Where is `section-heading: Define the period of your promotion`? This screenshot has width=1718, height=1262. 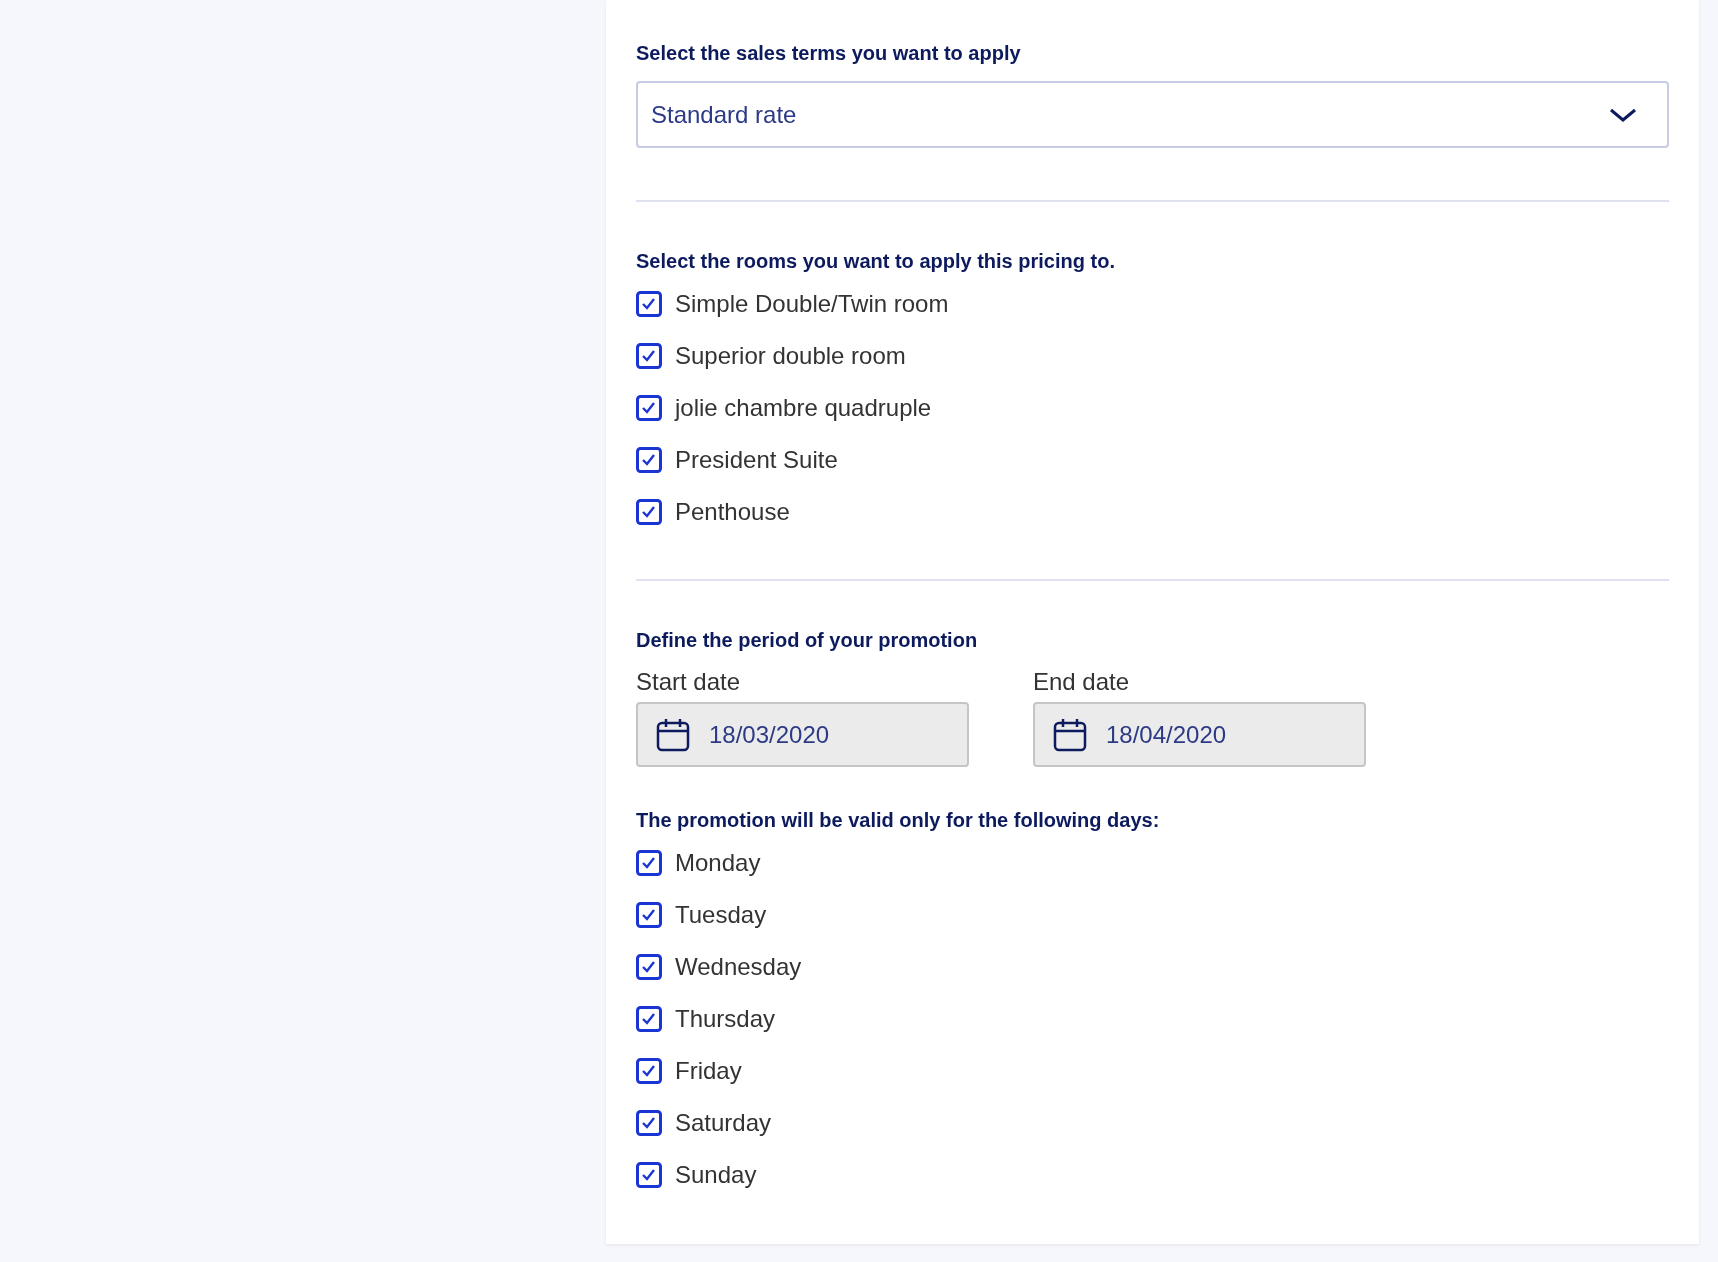 section-heading: Define the period of your promotion is located at coordinates (807, 640).